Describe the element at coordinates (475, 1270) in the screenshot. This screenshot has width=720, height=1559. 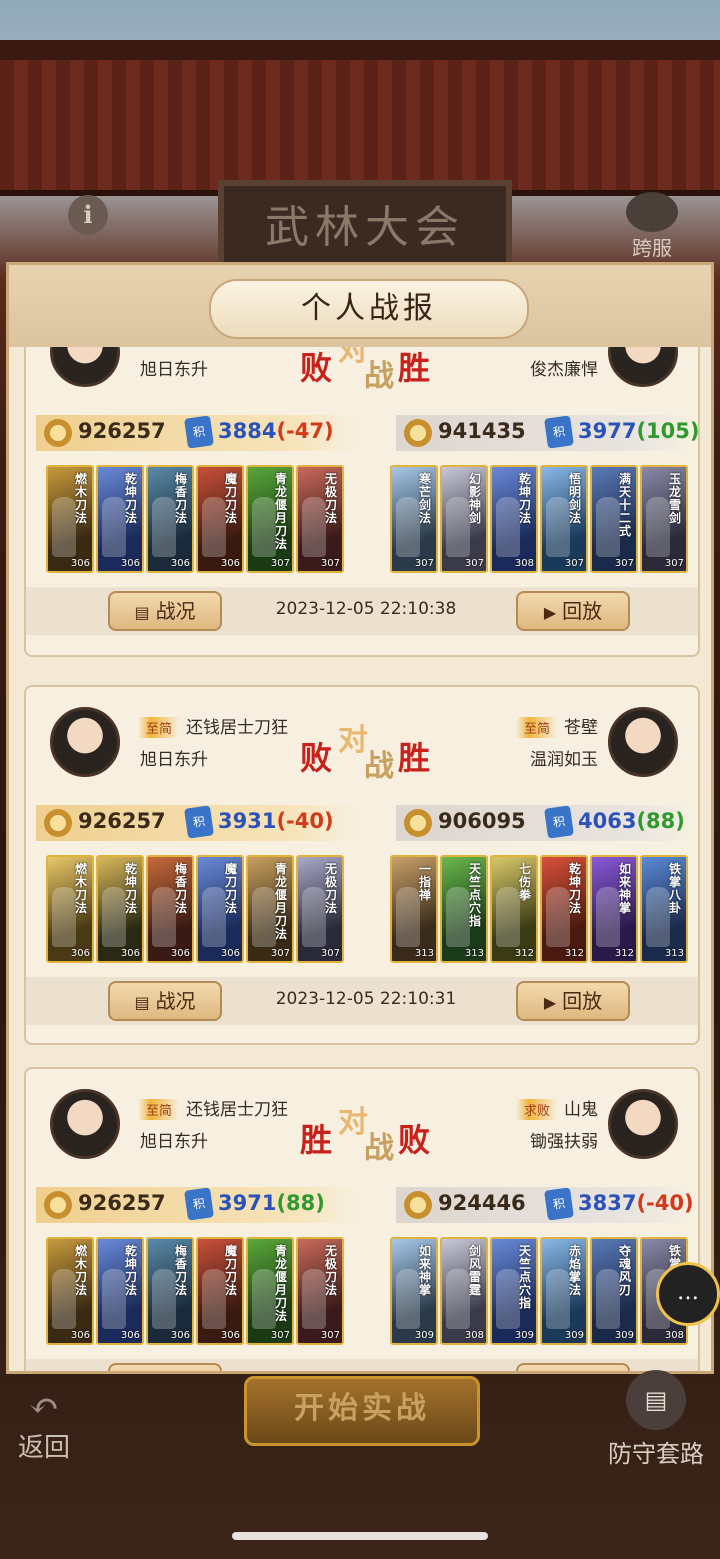
I see `hero-skill-name: 剑风雷霆` at that location.